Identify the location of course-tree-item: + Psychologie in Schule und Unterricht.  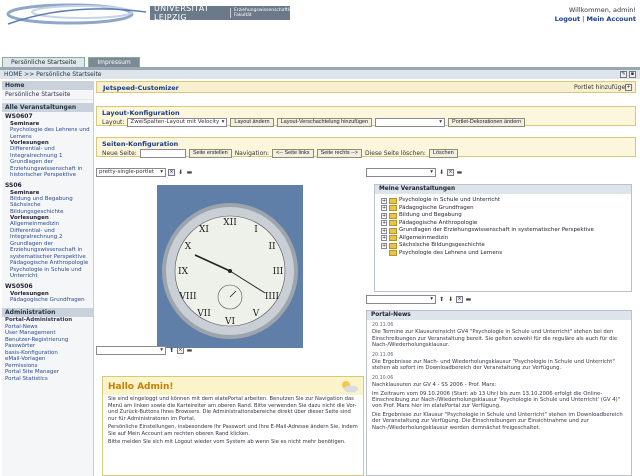
(503, 201).